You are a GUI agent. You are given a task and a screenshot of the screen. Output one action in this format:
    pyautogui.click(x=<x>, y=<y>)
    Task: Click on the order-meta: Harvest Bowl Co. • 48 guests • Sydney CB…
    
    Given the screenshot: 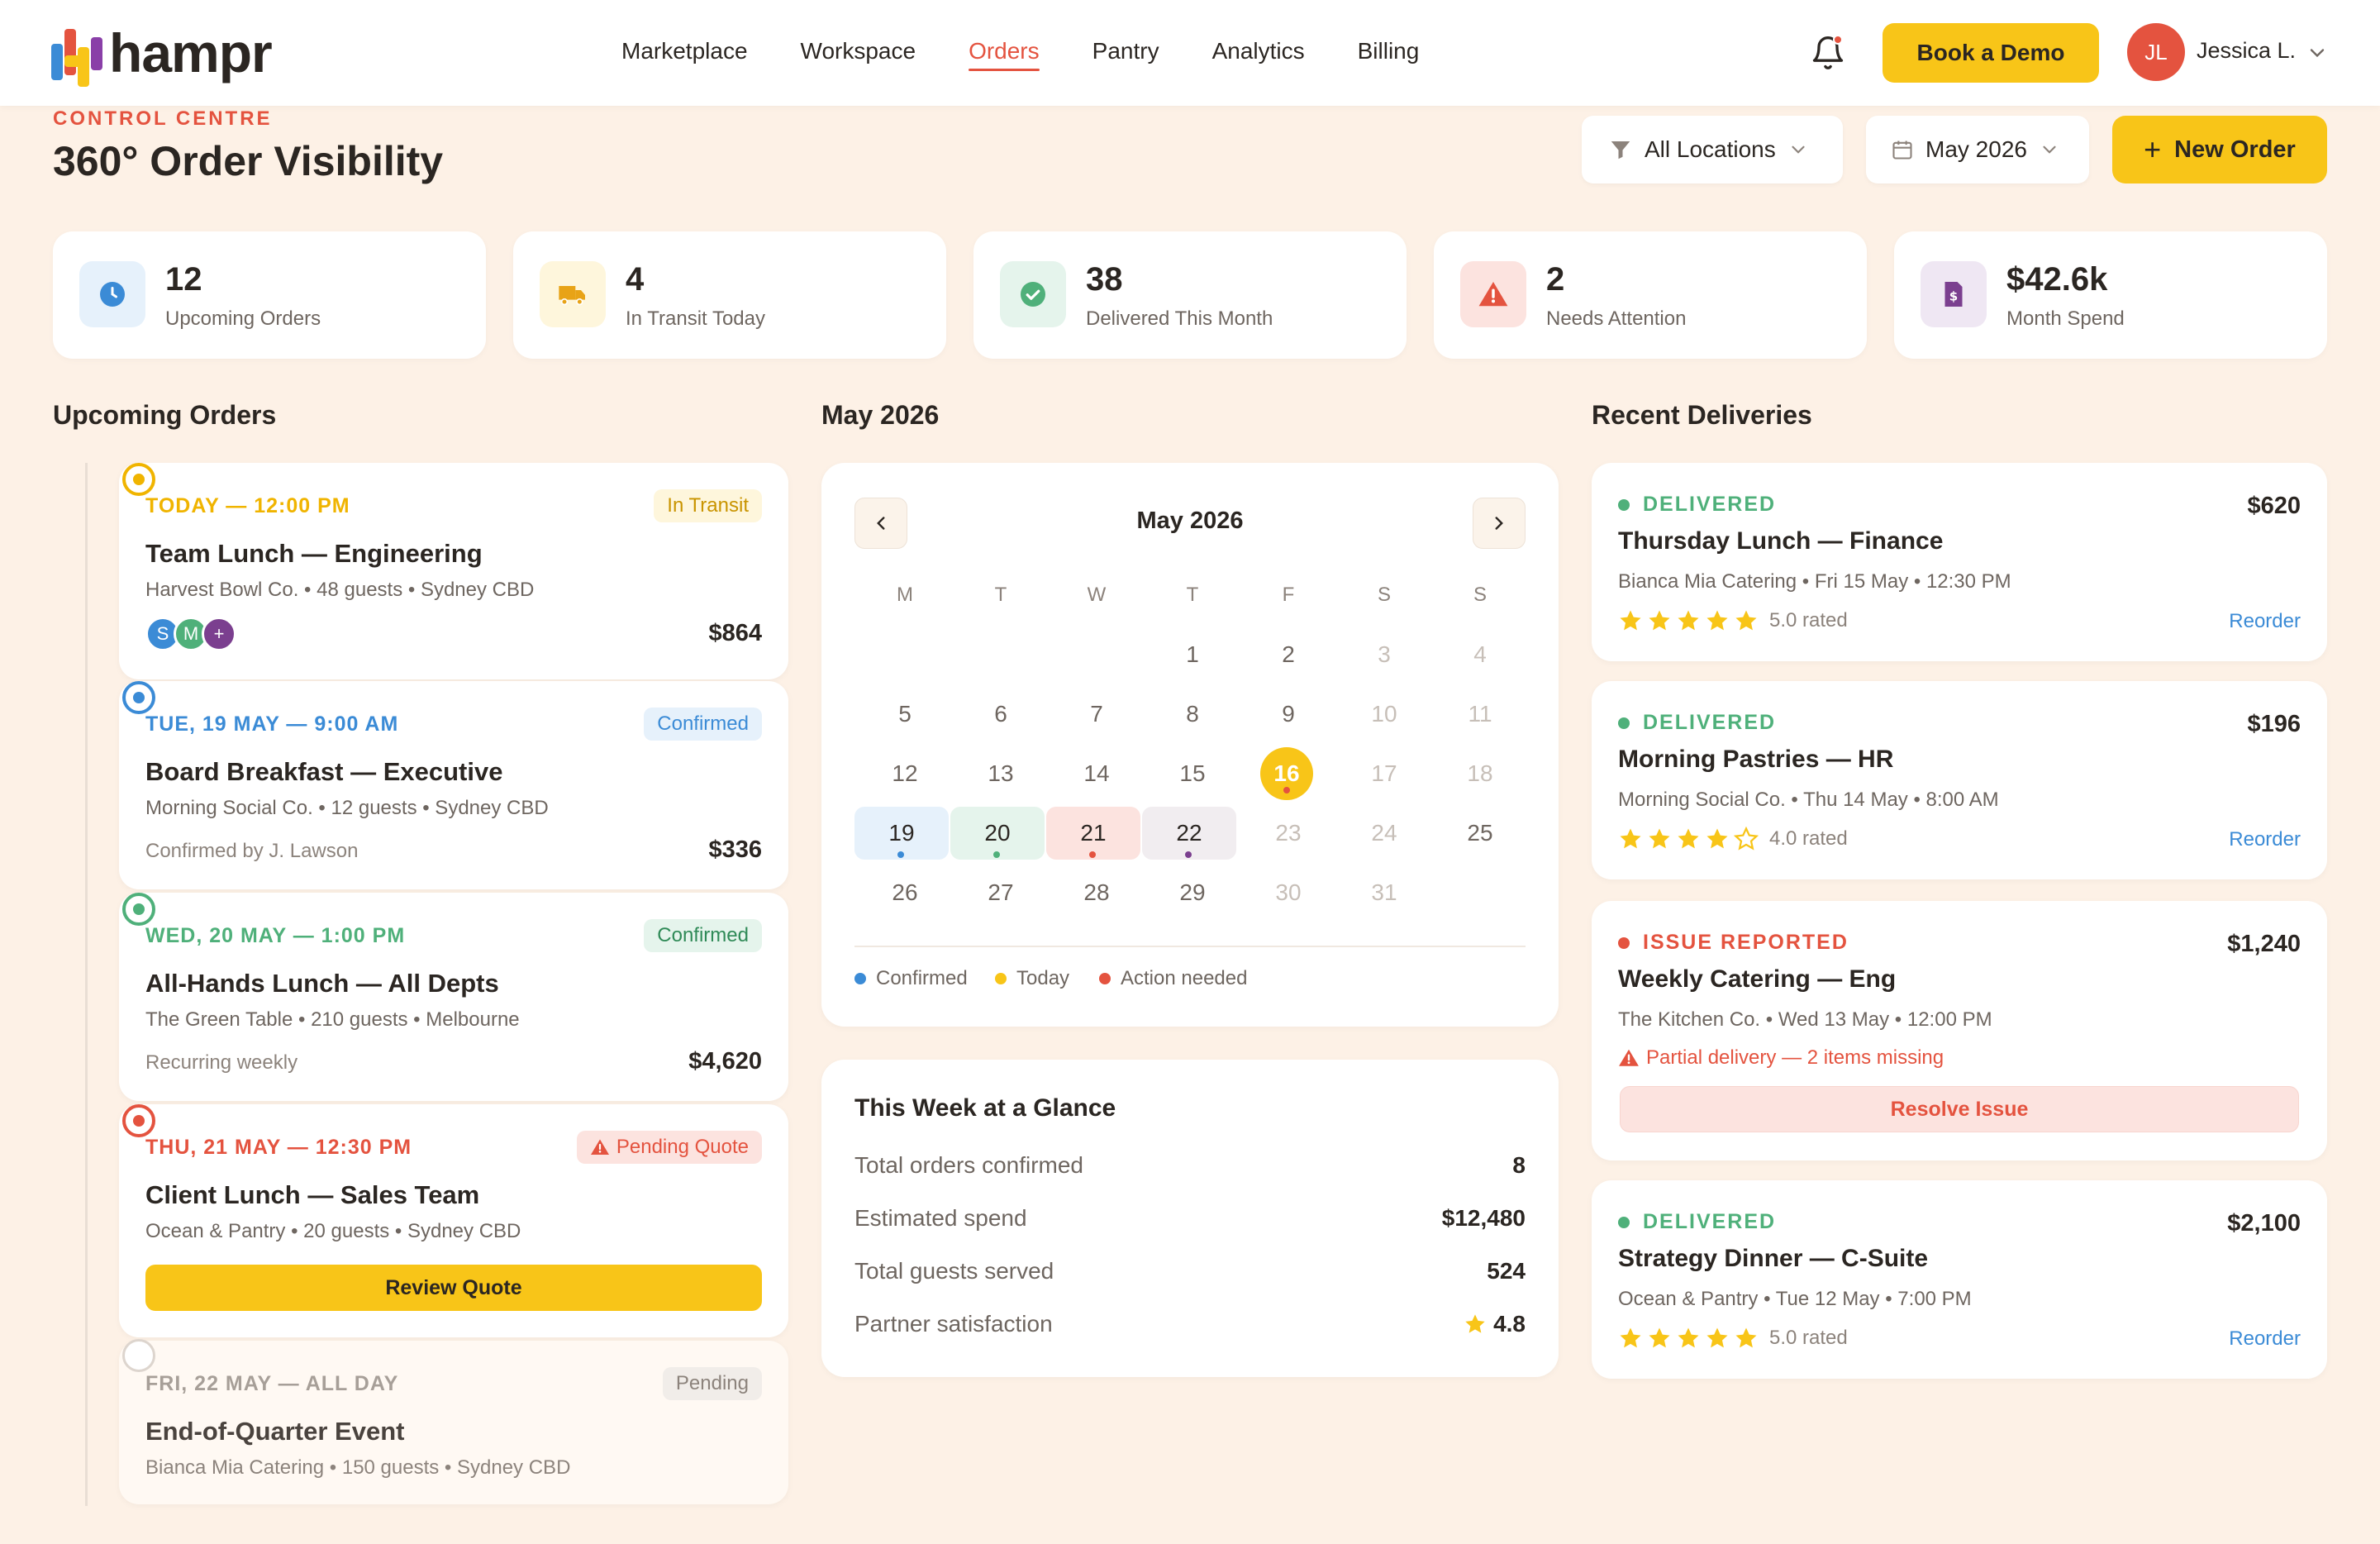 What is the action you would take?
    pyautogui.click(x=340, y=590)
    